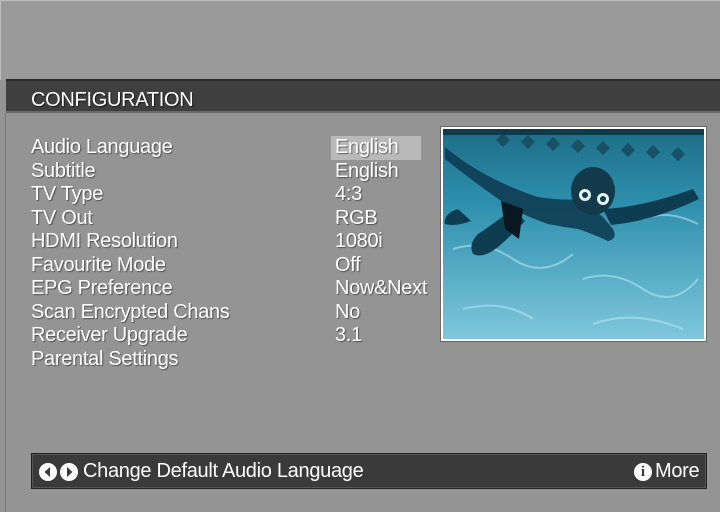 The height and width of the screenshot is (512, 720). Describe the element at coordinates (376, 219) in the screenshot. I see `value-tv-out: RGB` at that location.